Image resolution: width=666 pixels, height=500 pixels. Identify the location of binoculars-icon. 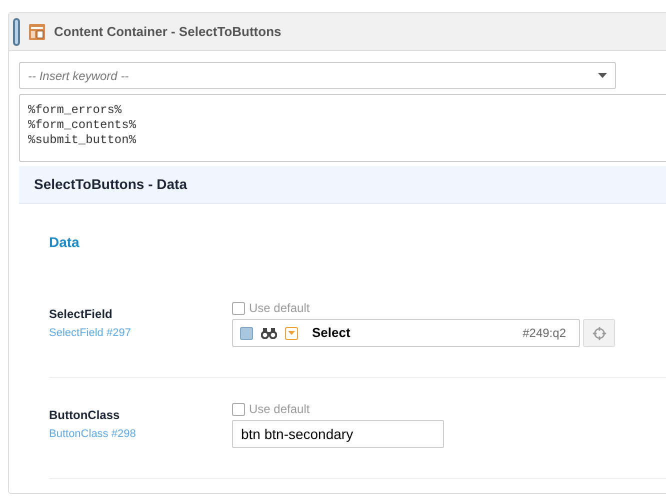
(269, 333).